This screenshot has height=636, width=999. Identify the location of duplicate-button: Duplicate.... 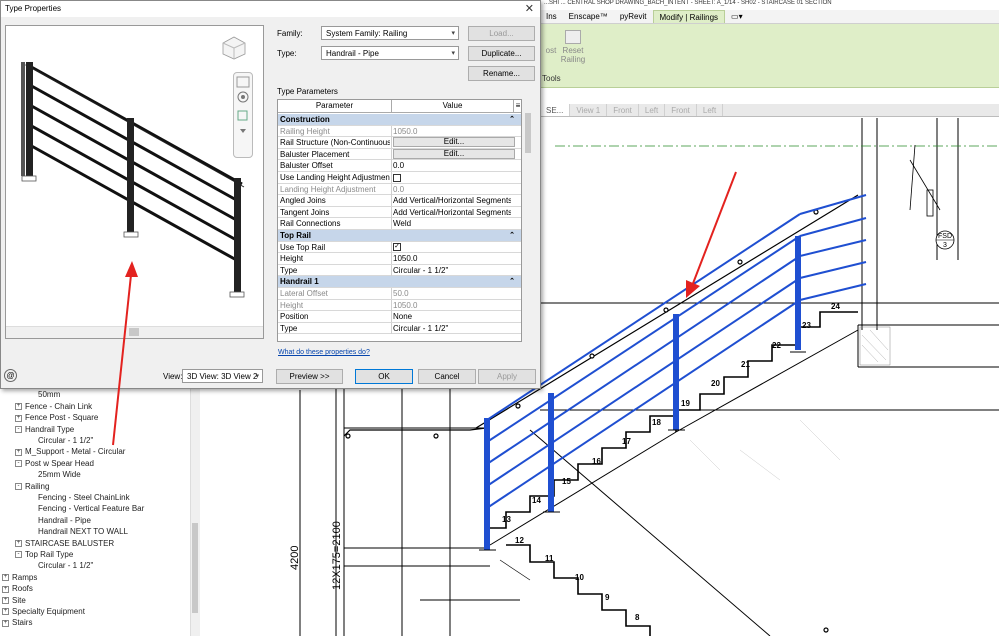
(501, 53).